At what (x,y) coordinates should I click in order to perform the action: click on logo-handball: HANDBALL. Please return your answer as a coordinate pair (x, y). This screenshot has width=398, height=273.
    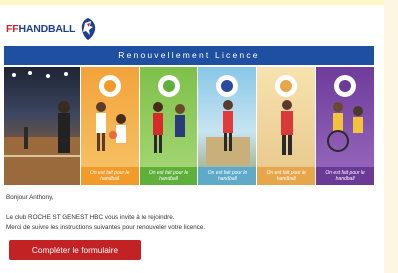
    Looking at the image, I should click on (47, 29).